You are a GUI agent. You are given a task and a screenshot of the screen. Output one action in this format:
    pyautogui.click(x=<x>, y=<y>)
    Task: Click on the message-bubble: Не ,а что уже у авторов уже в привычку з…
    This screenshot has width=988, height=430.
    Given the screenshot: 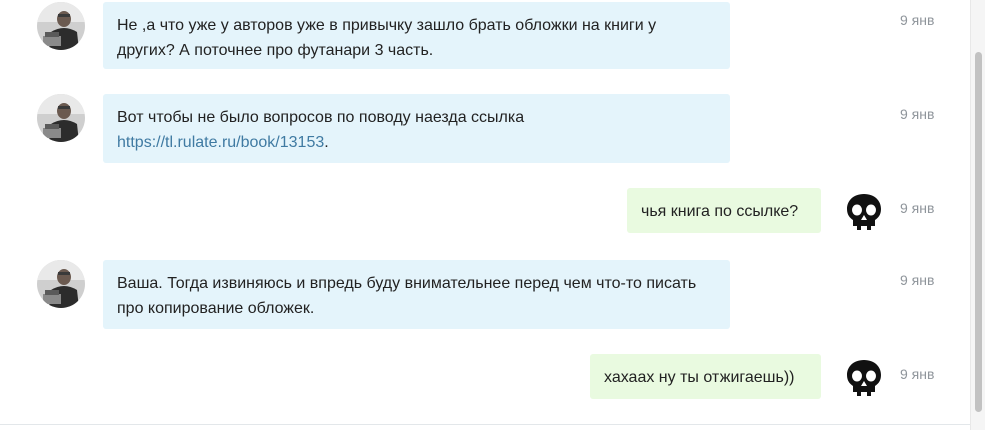 What is the action you would take?
    pyautogui.click(x=416, y=35)
    